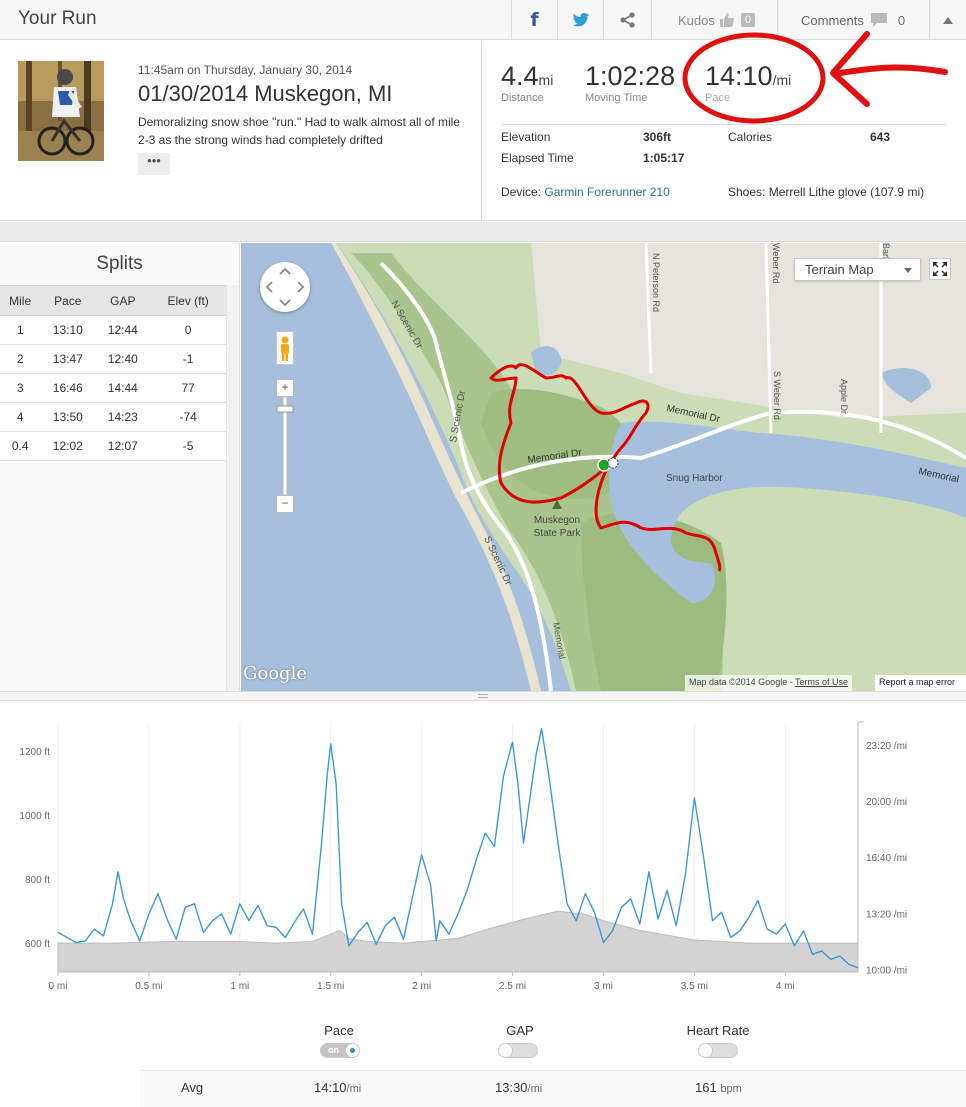 The width and height of the screenshot is (966, 1107). I want to click on map-label-park-1: Muskegon, so click(557, 520).